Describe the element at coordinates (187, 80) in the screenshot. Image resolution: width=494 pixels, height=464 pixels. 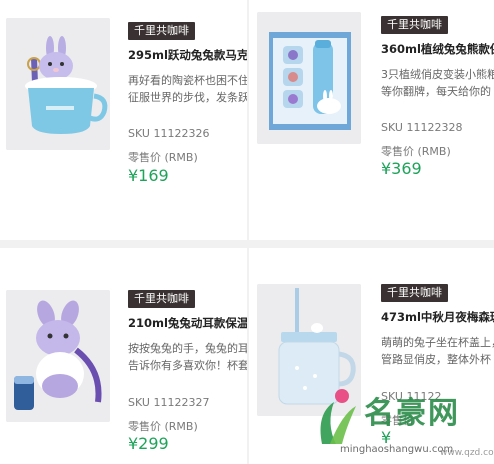
I see `description-line: 再好看的陶瓷杯也困不住` at that location.